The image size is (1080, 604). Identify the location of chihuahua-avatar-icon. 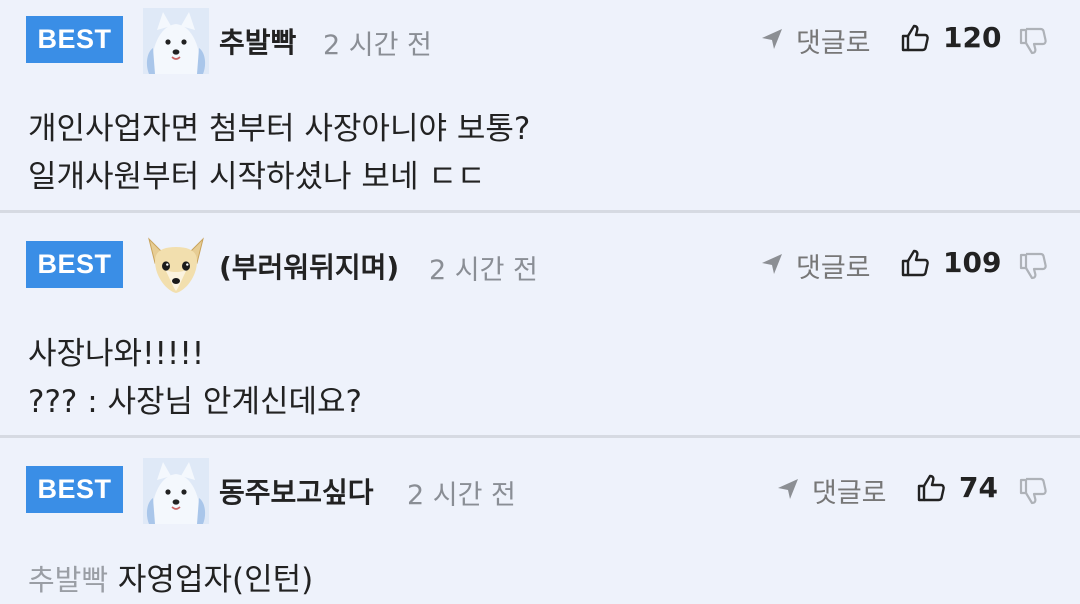
(176, 266).